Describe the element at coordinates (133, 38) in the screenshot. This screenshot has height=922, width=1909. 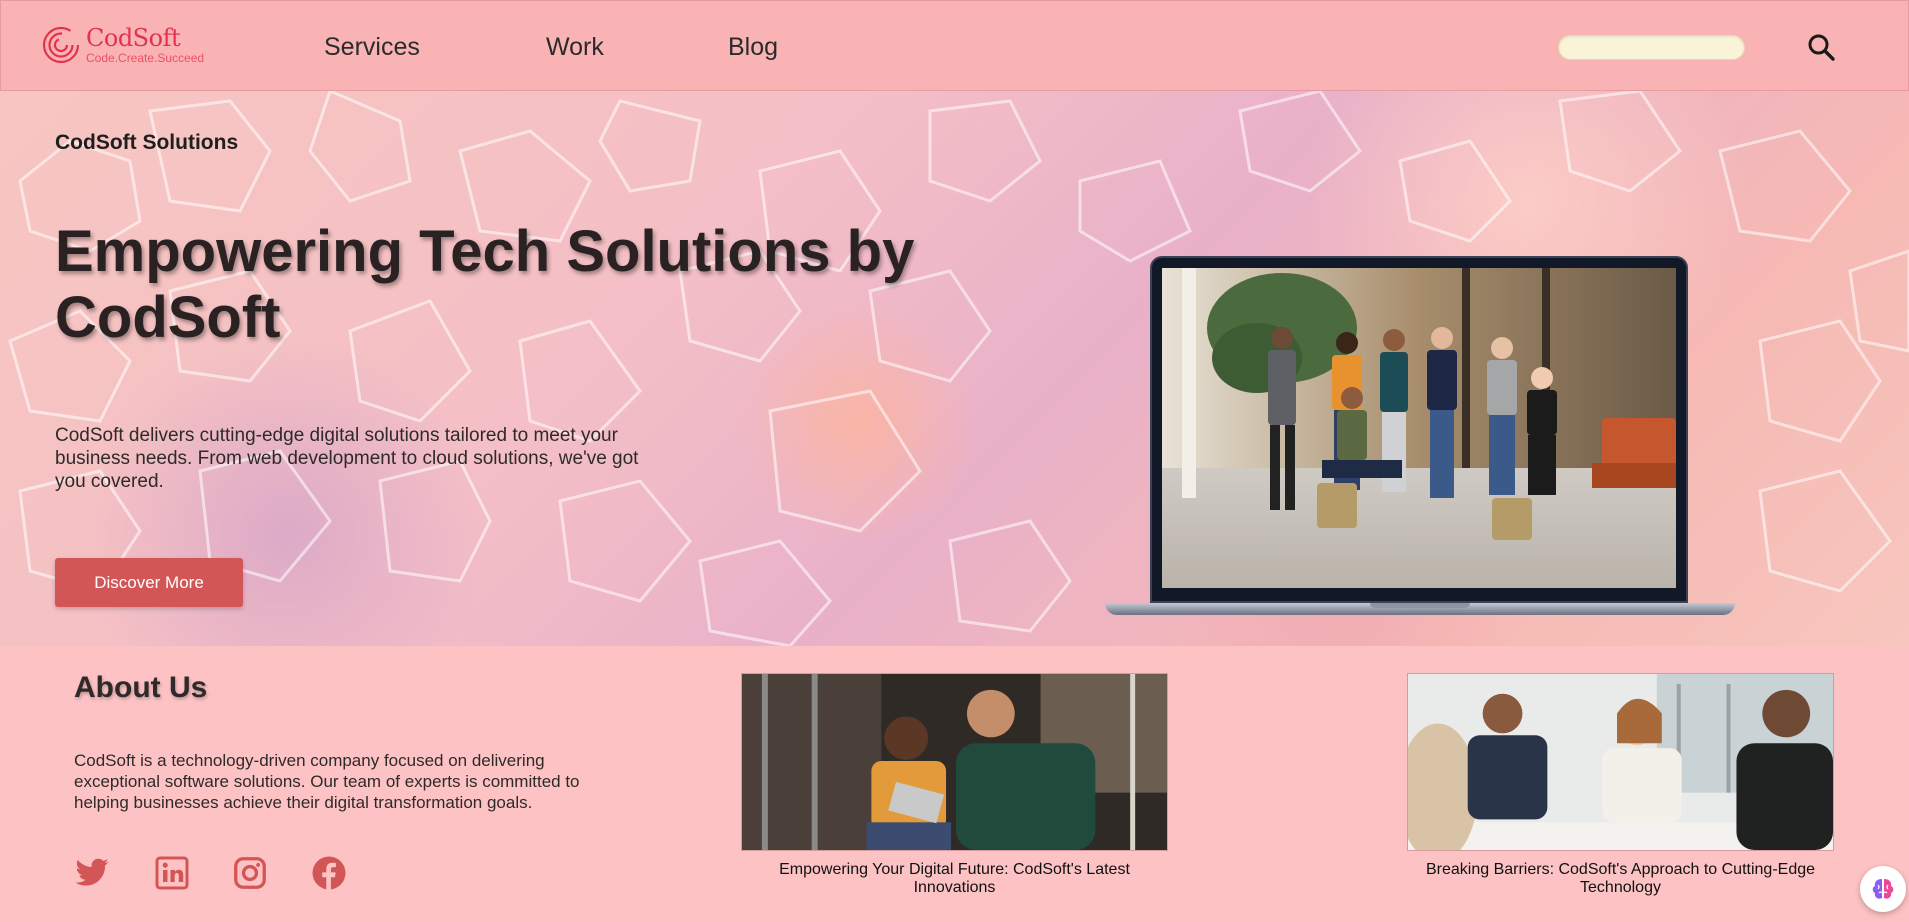
I see `brand-name: CodSoft` at that location.